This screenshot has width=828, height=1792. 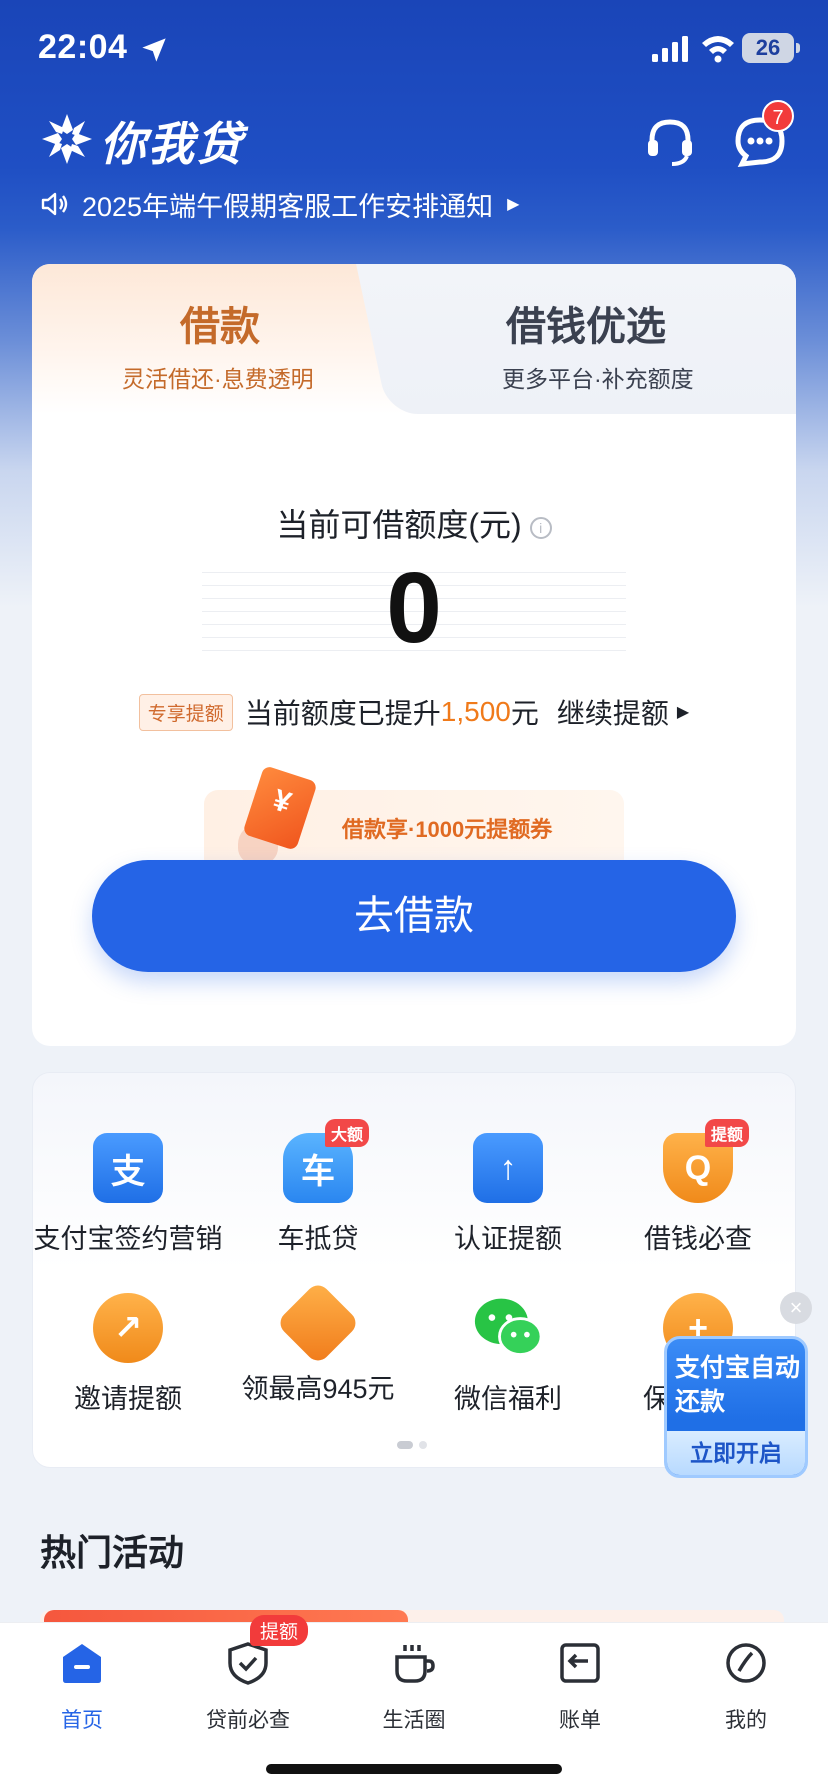 I want to click on page-dot-active, so click(x=405, y=1445).